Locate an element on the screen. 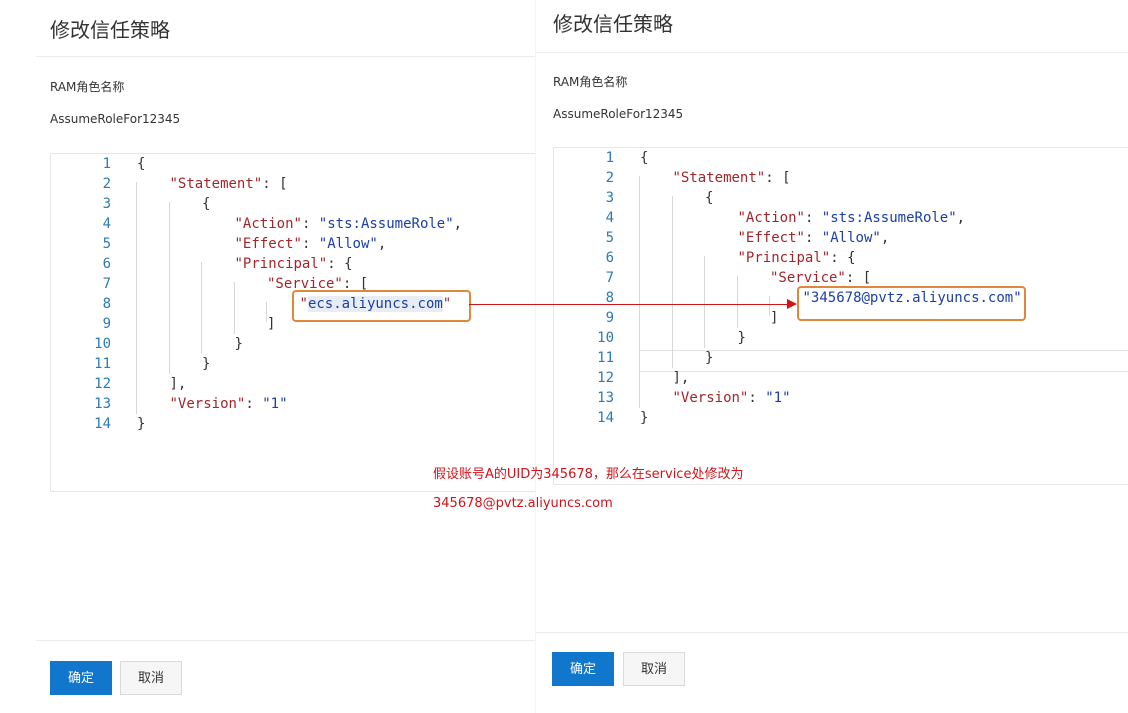 The width and height of the screenshot is (1128, 713). json-key: "Service" is located at coordinates (808, 278).